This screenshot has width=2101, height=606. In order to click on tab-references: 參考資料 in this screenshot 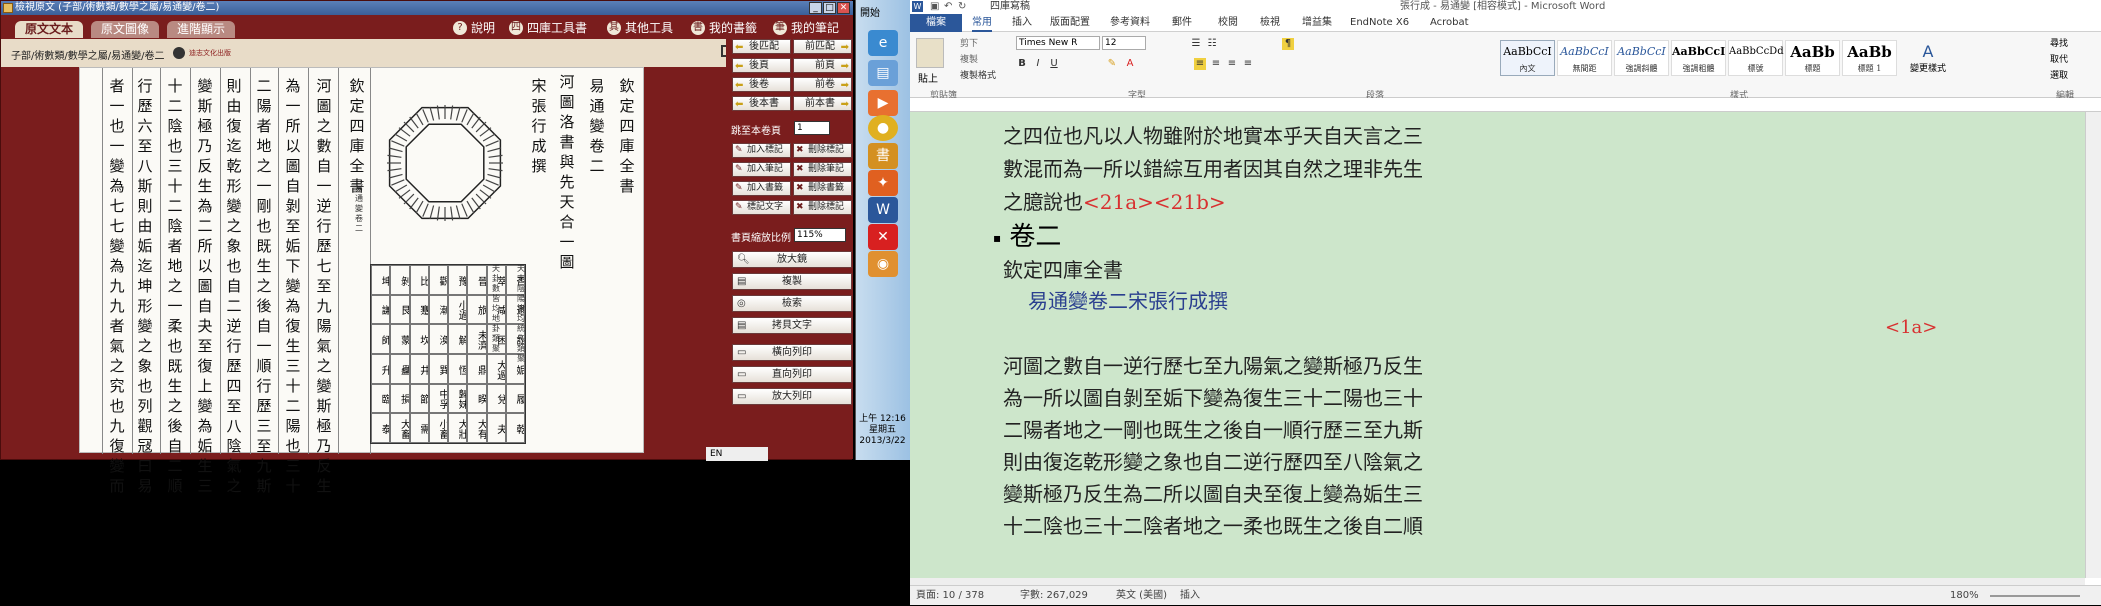, I will do `click(1130, 23)`.